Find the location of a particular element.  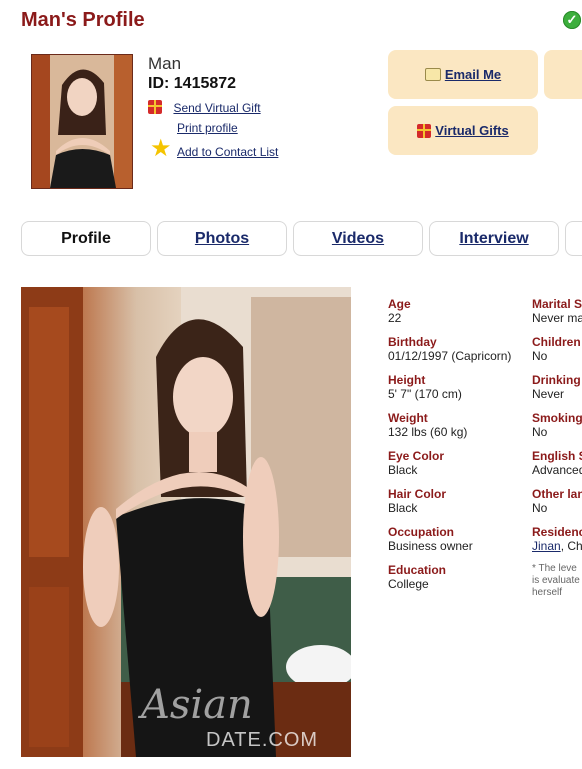

detail-smoking: Smoking No is located at coordinates (557, 430).